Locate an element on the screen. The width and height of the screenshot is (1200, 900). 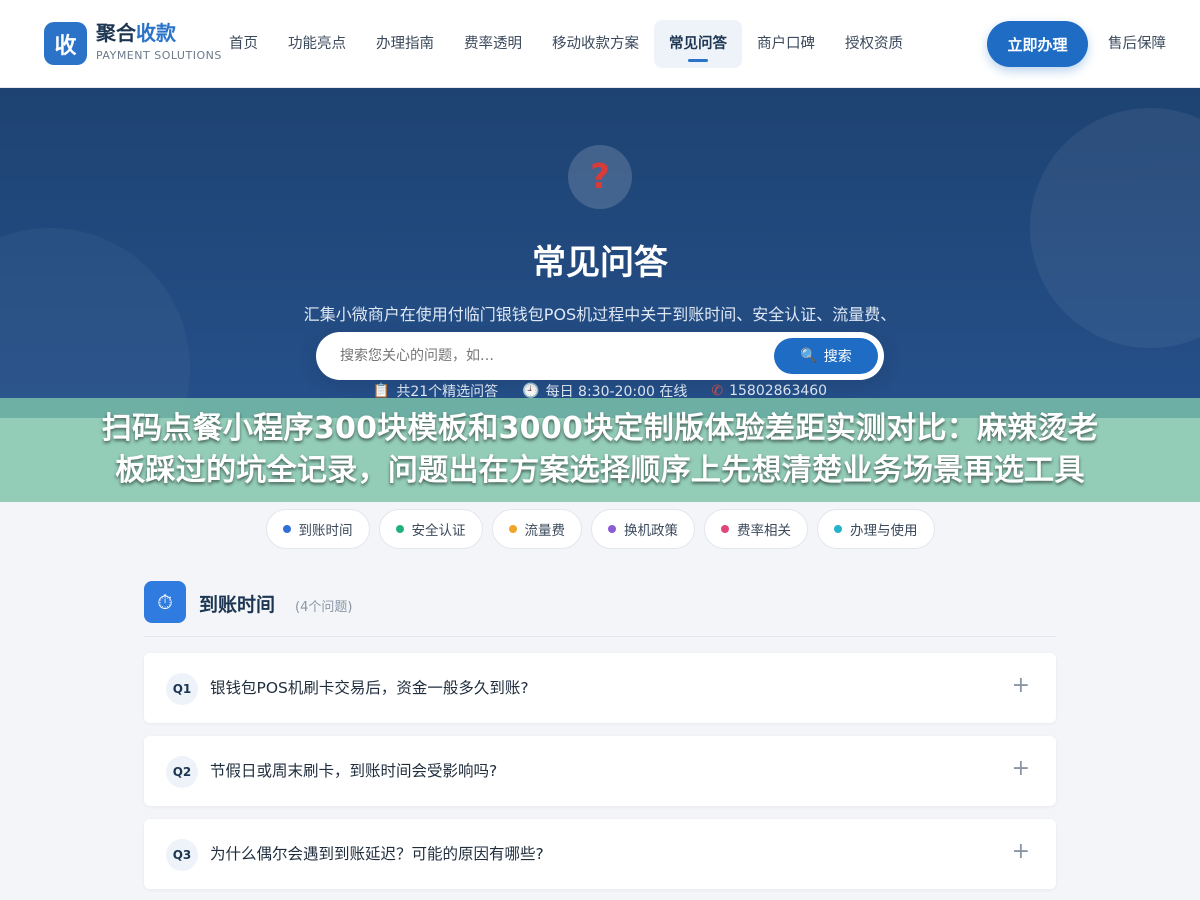
nav-item-guide: 办理指南 is located at coordinates (405, 44).